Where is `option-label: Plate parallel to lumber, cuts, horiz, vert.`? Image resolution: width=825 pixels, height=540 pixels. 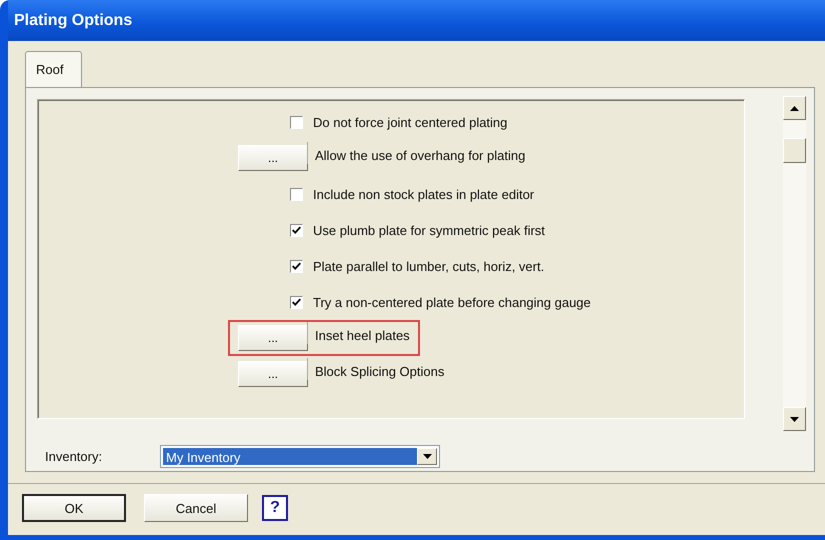 option-label: Plate parallel to lumber, cuts, horiz, vert. is located at coordinates (428, 266).